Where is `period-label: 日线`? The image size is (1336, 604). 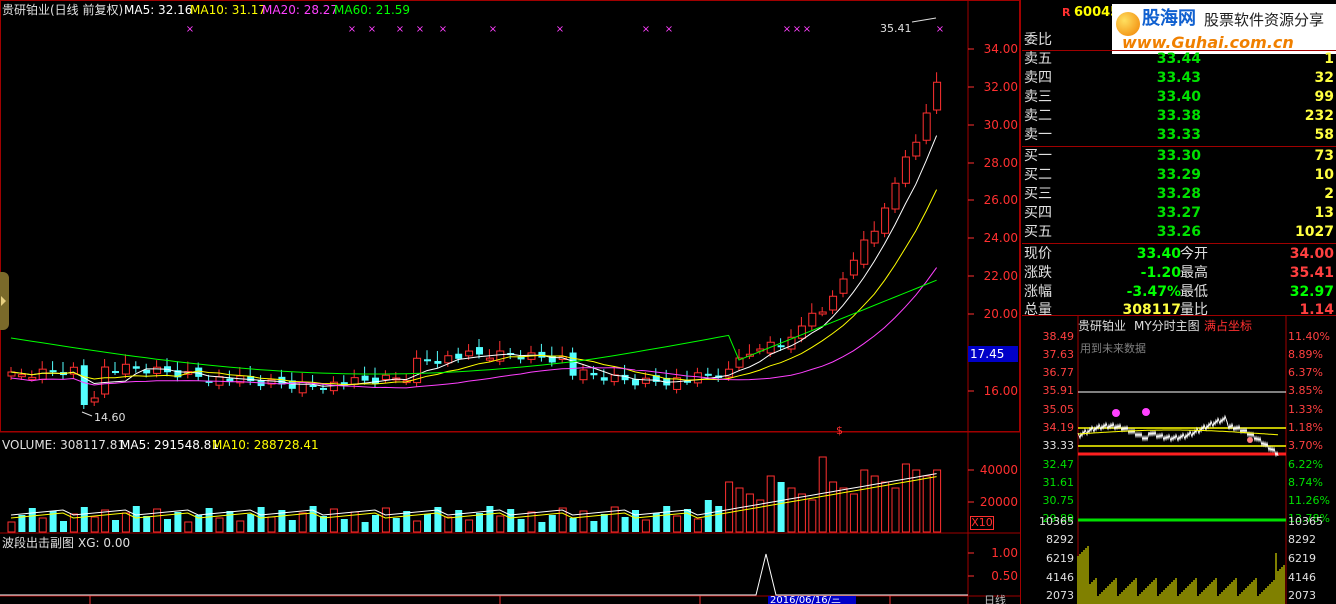 period-label: 日线 is located at coordinates (995, 599).